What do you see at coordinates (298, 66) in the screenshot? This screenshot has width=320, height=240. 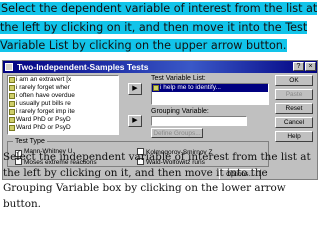 I see `help-icon: ?` at bounding box center [298, 66].